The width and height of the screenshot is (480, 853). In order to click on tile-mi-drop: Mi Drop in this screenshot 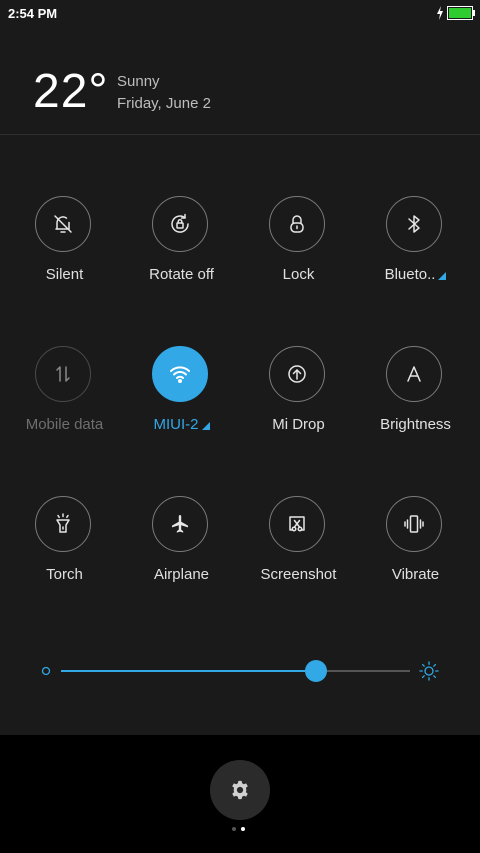, I will do `click(298, 401)`.